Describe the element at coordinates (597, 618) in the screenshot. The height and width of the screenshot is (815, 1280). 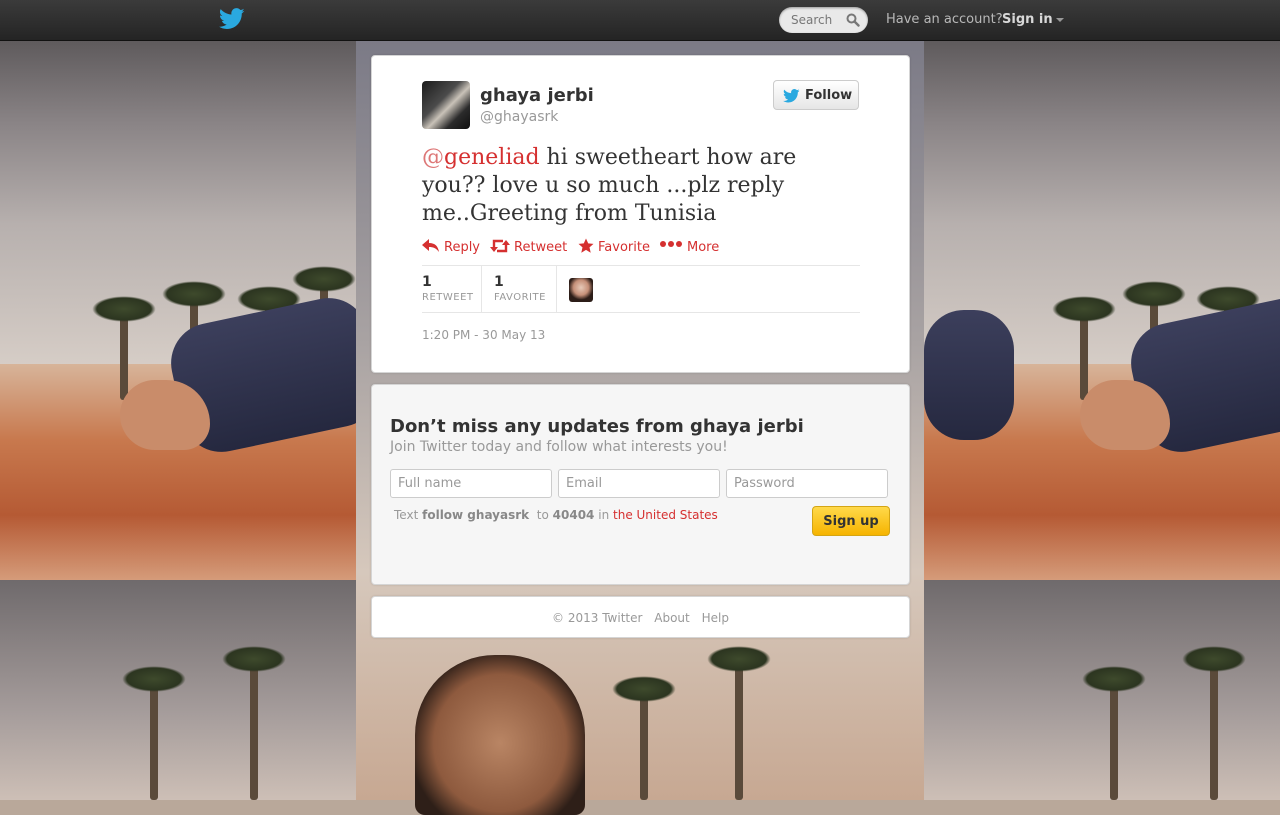
I see `copyright: © 2013 Twitter` at that location.